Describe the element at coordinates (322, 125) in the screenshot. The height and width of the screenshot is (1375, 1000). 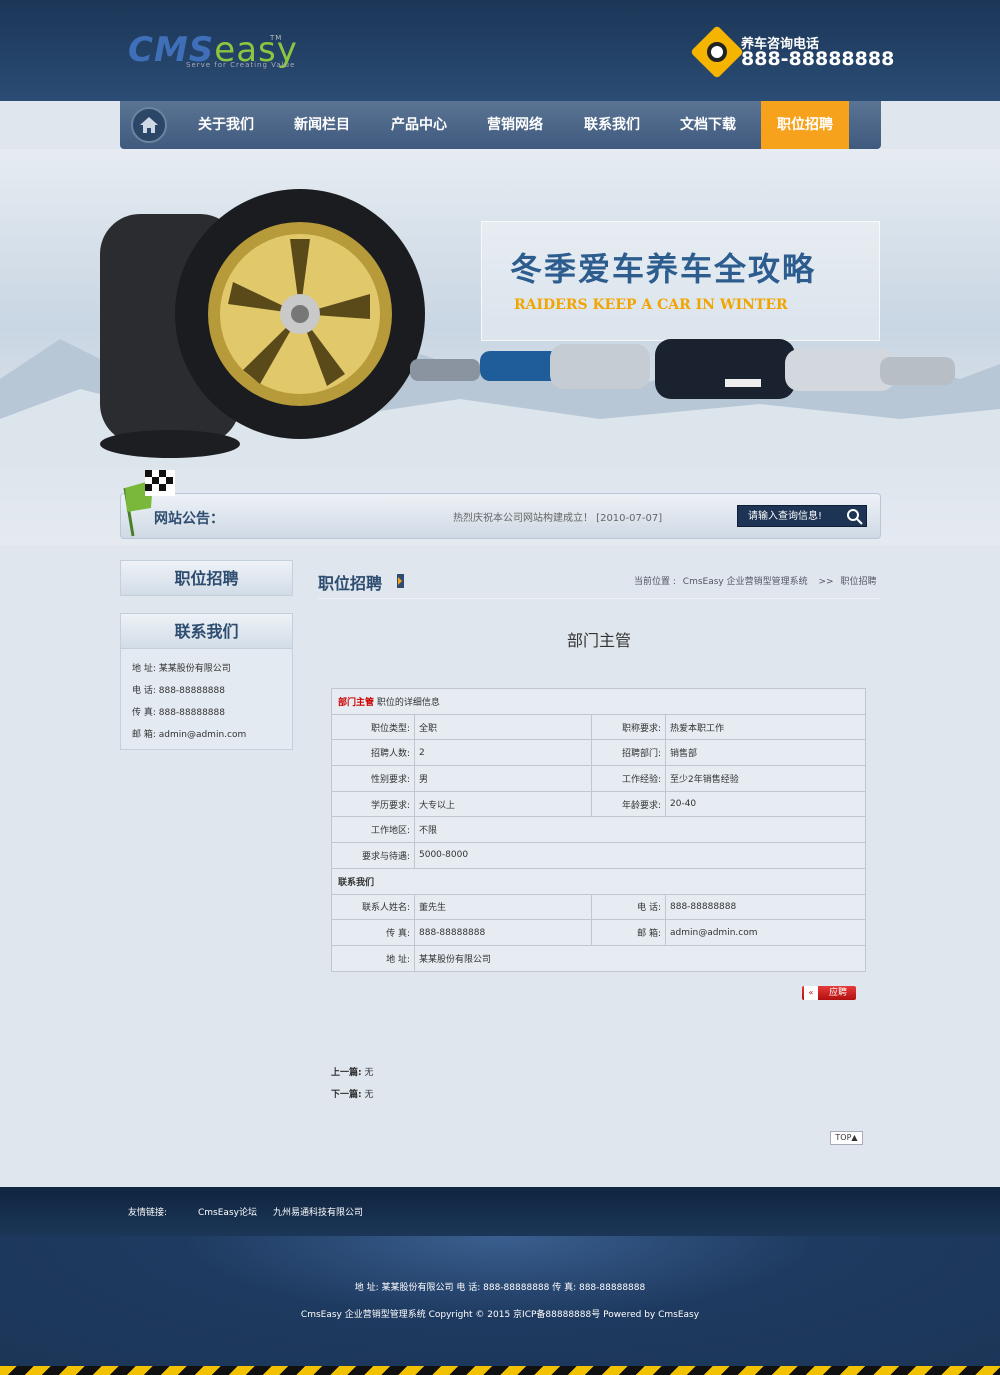
I see `nav-item-news: 新闻栏目` at that location.